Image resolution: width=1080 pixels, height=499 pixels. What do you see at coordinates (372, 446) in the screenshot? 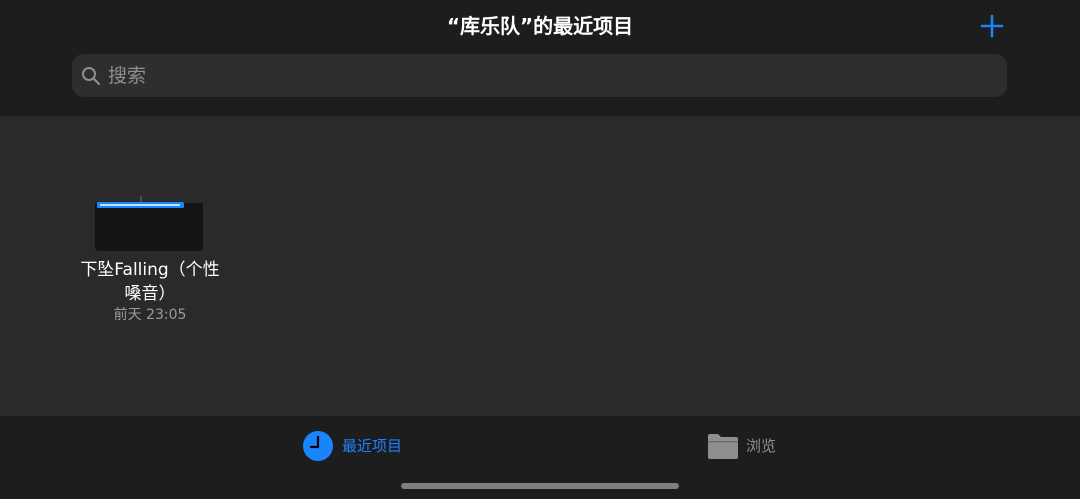
I see `tab-recent-label: 最近项目` at bounding box center [372, 446].